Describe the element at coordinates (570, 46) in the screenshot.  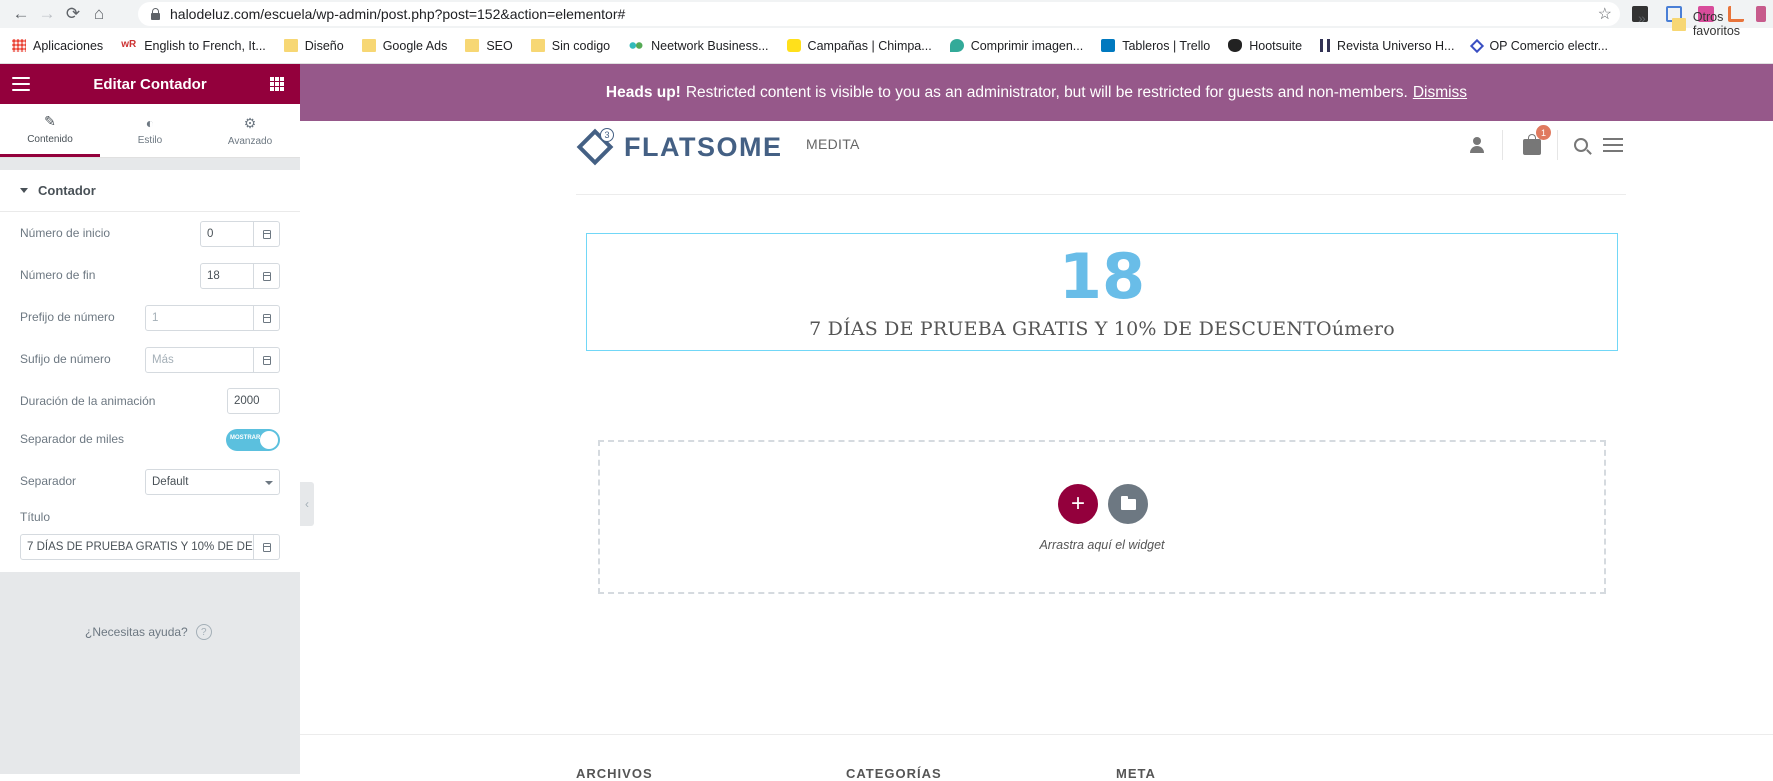
I see `bookmark-sin-codigo: Sin codigo` at that location.